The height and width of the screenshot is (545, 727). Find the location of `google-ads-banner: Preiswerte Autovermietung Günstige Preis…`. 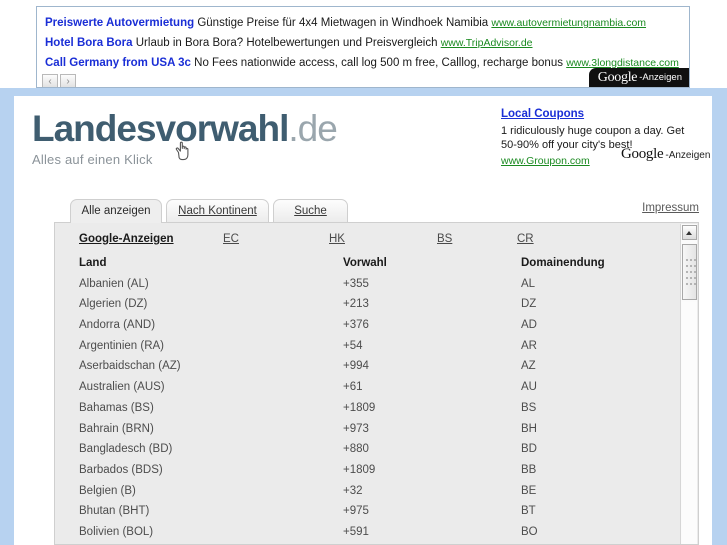

google-ads-banner: Preiswerte Autovermietung Günstige Preis… is located at coordinates (363, 47).